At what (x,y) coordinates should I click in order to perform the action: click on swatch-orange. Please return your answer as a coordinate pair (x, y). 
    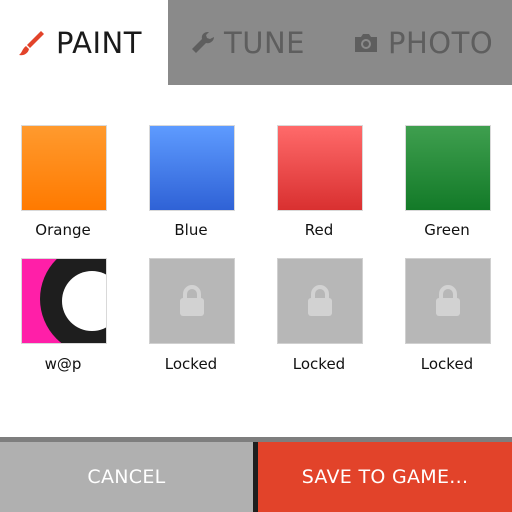
    Looking at the image, I should click on (64, 168).